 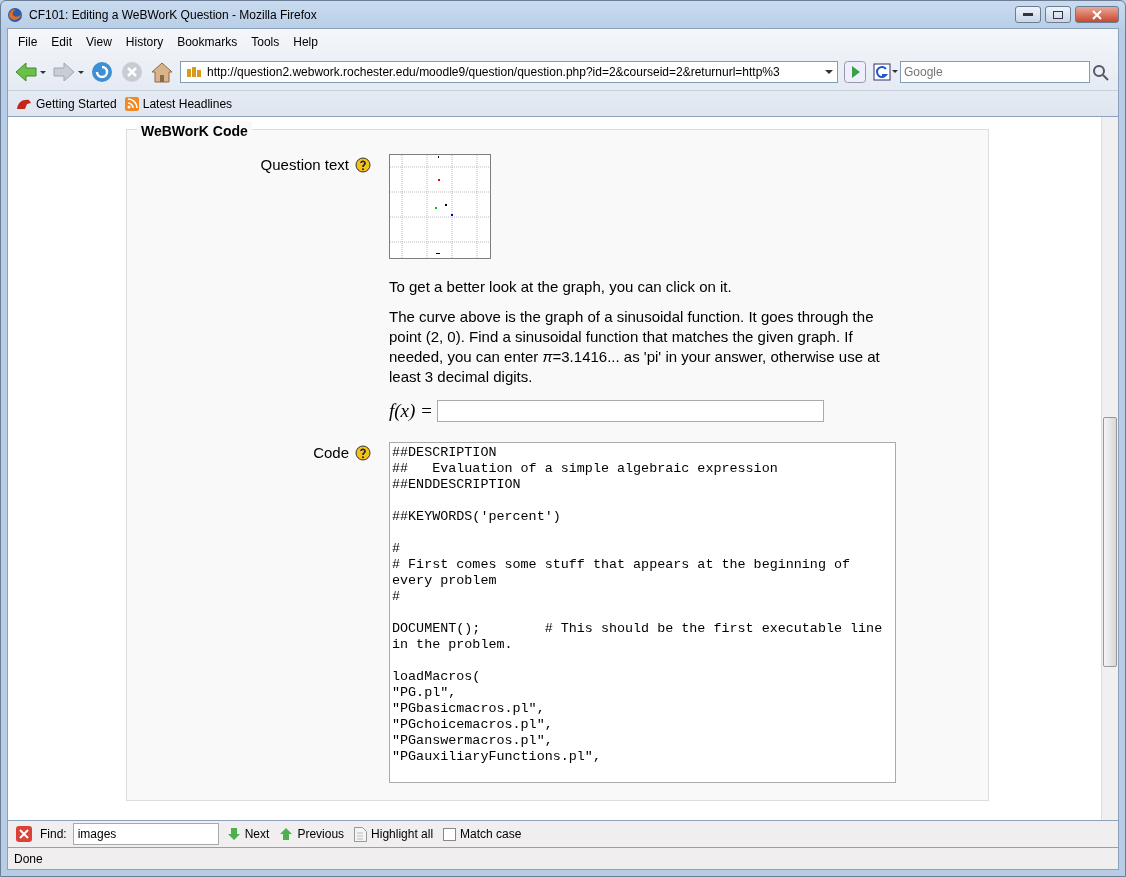 I want to click on field-label: Question text, so click(x=304, y=165).